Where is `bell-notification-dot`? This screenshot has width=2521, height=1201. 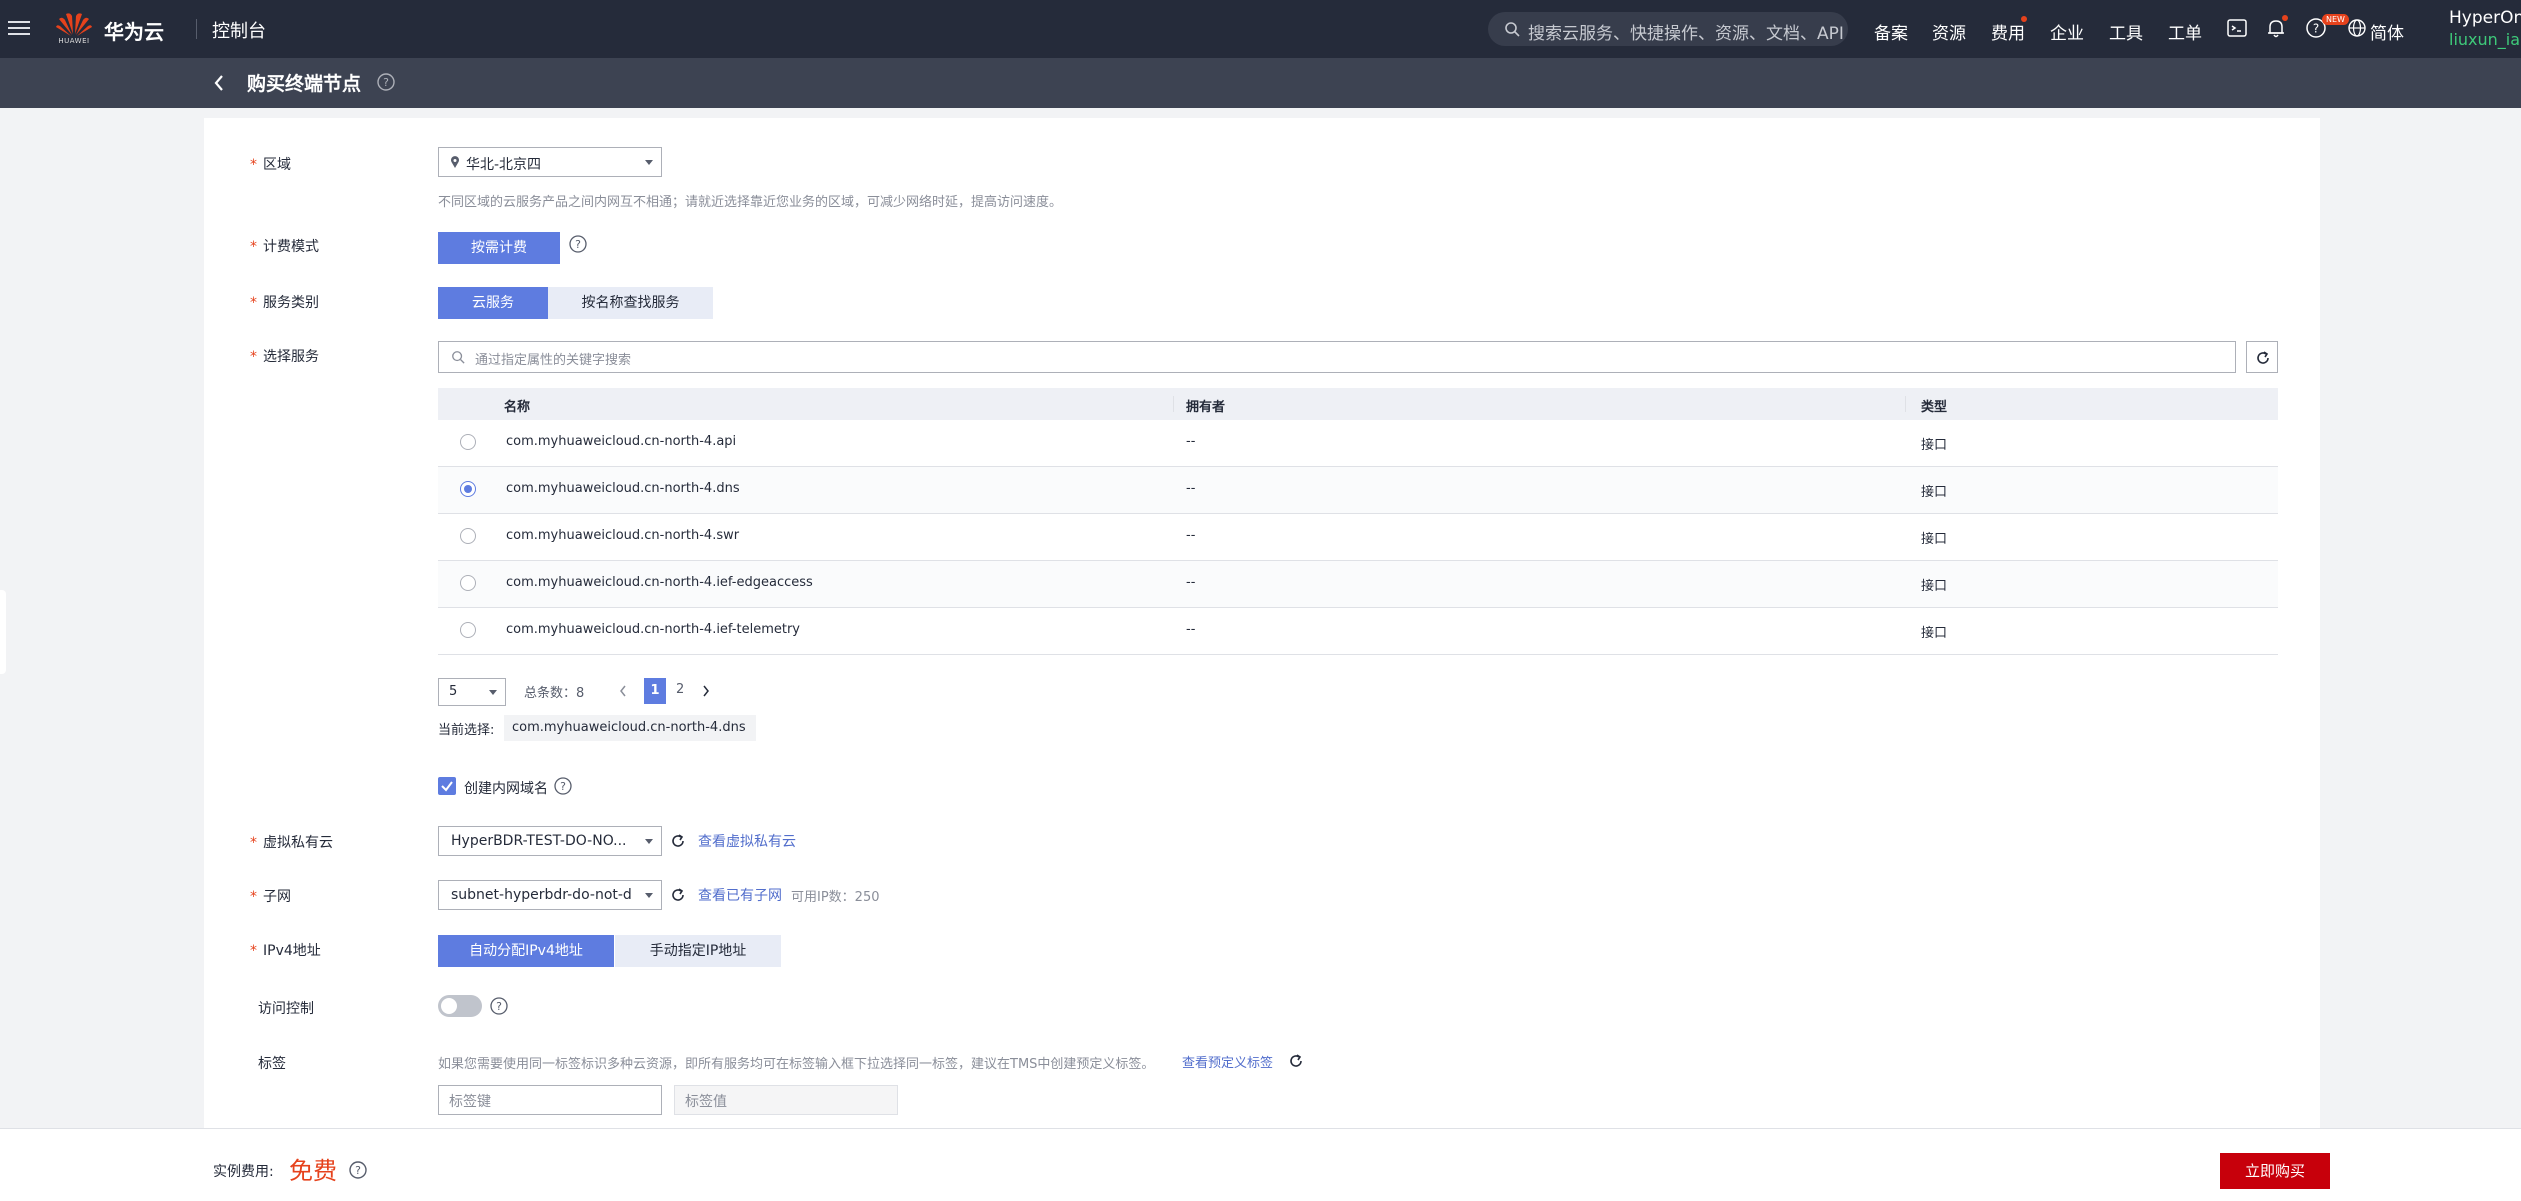
bell-notification-dot is located at coordinates (2285, 18).